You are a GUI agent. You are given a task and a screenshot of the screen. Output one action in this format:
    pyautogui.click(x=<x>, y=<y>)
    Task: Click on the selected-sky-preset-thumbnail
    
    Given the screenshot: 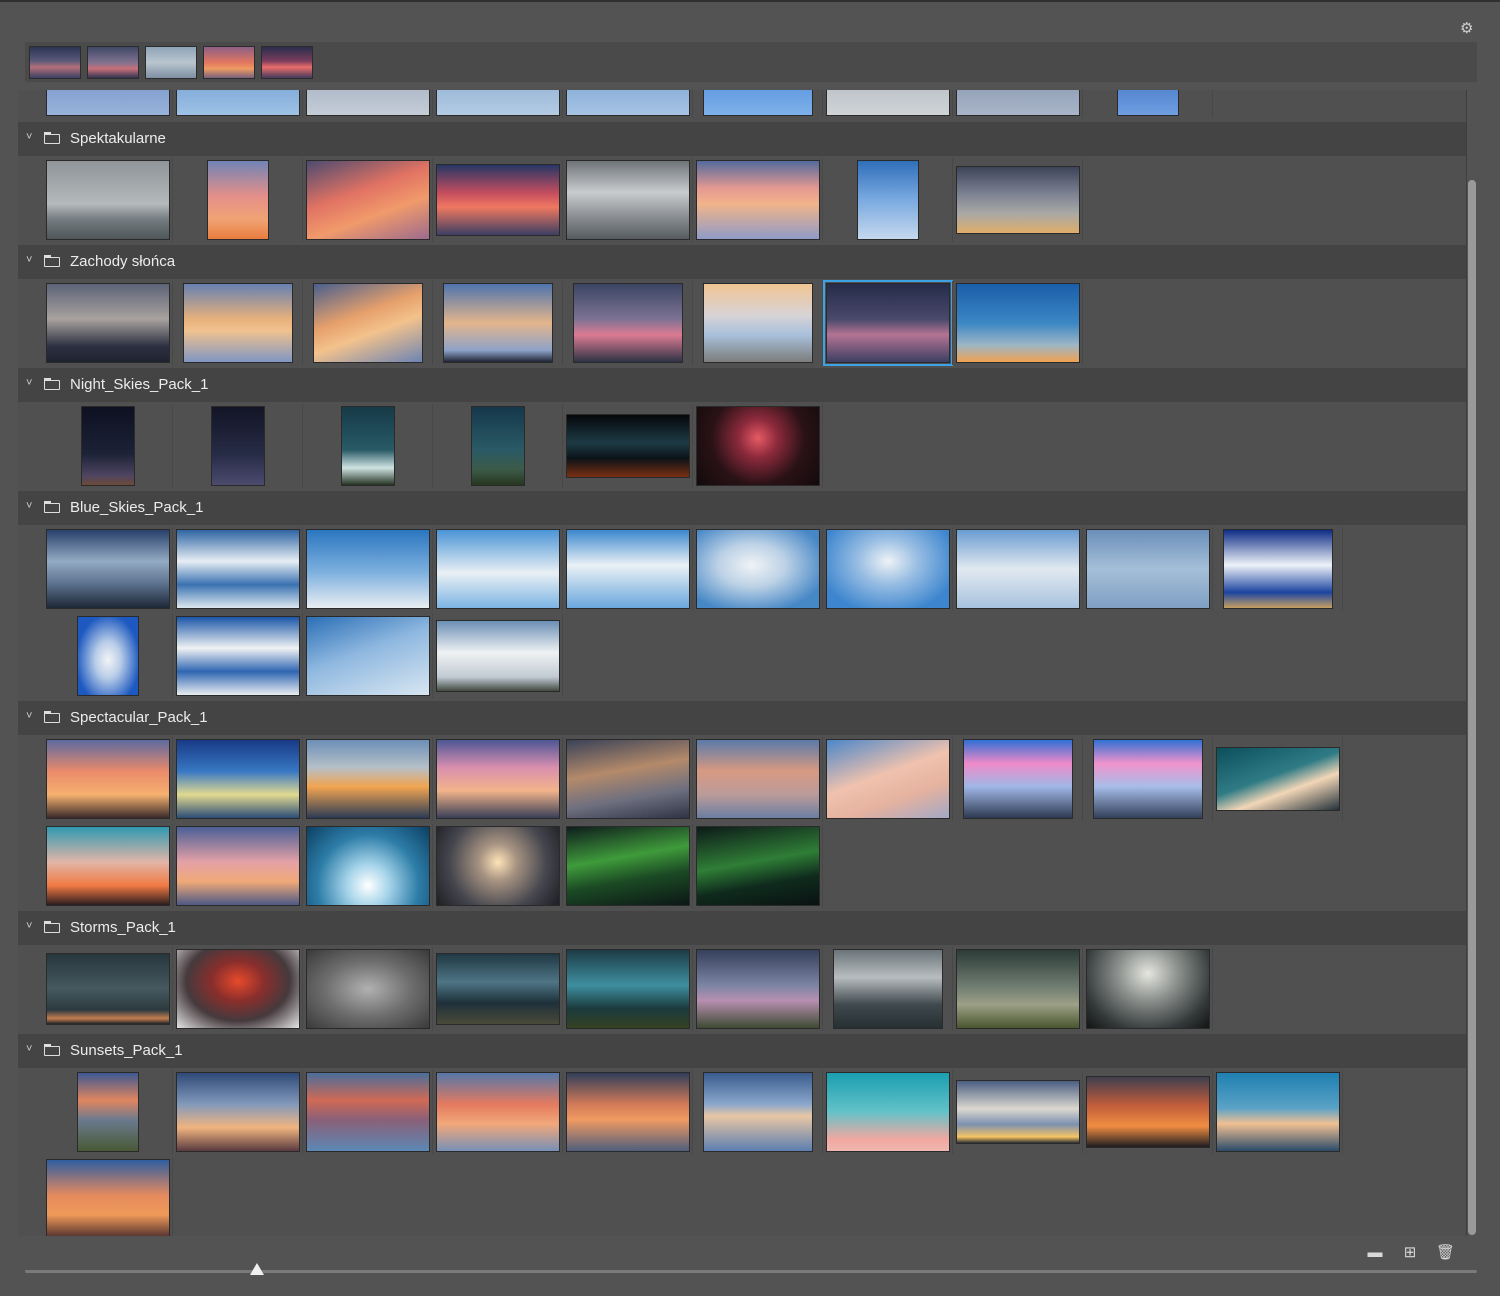 What is the action you would take?
    pyautogui.click(x=888, y=323)
    